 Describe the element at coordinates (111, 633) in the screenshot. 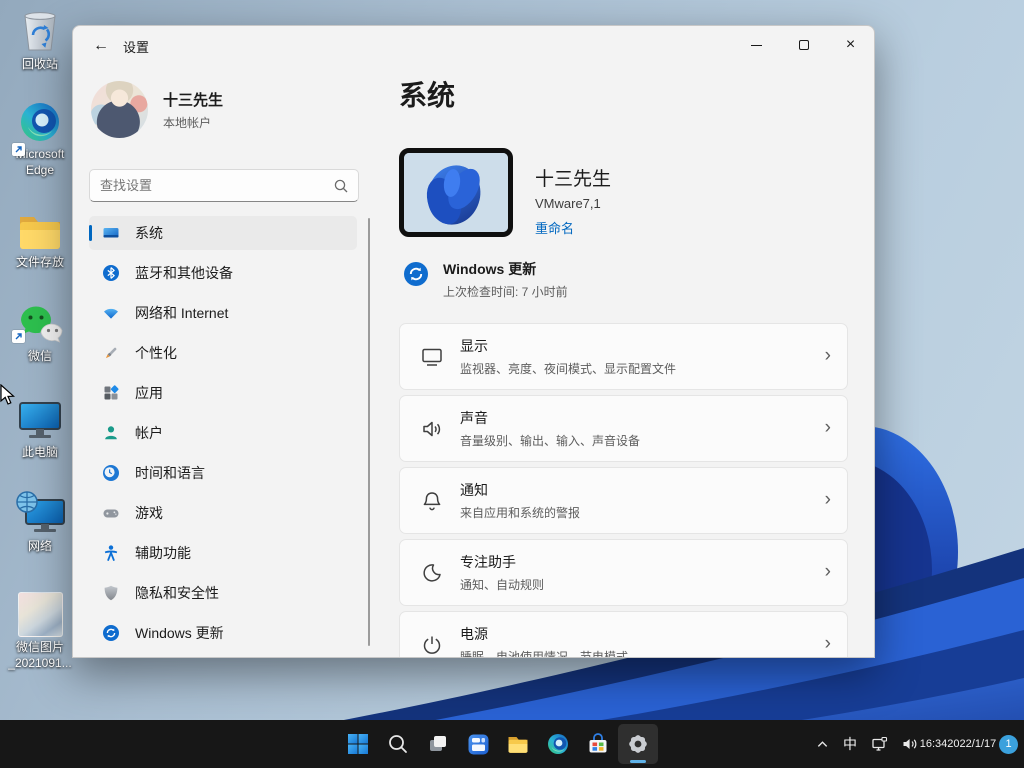

I see `sync-icon` at that location.